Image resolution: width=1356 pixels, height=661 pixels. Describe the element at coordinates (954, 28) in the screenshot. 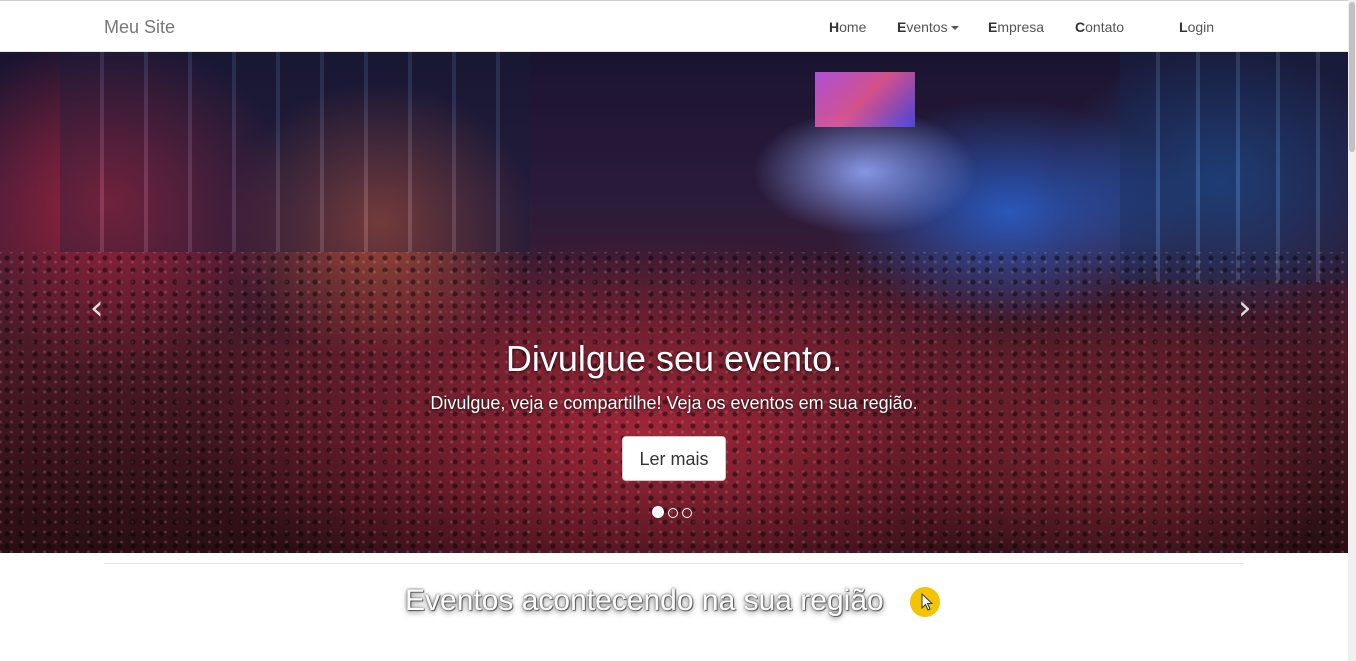

I see `caret-down-icon` at that location.